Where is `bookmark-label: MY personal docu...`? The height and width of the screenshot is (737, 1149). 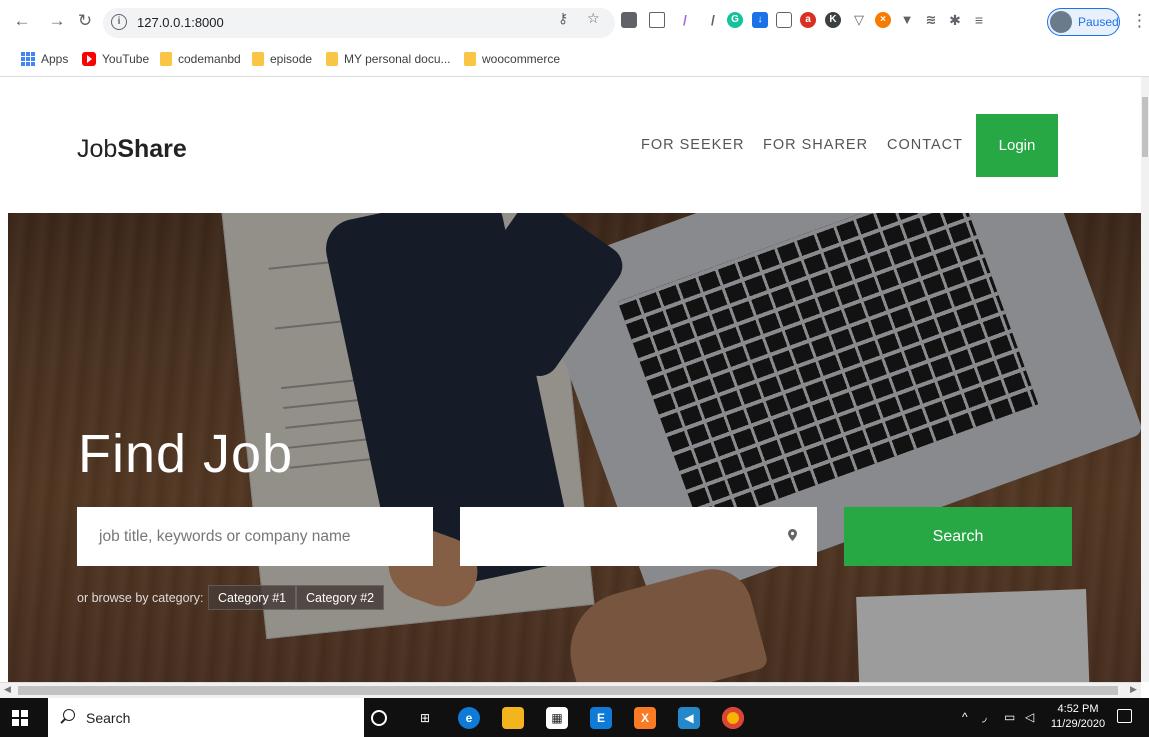 bookmark-label: MY personal docu... is located at coordinates (397, 59).